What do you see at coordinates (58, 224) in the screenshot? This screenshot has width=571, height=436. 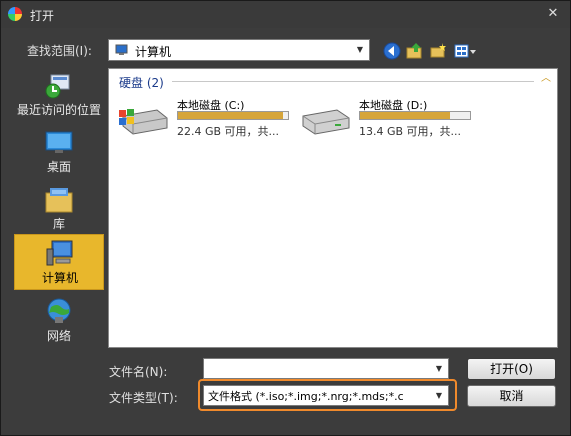 I see `place-label: 库` at bounding box center [58, 224].